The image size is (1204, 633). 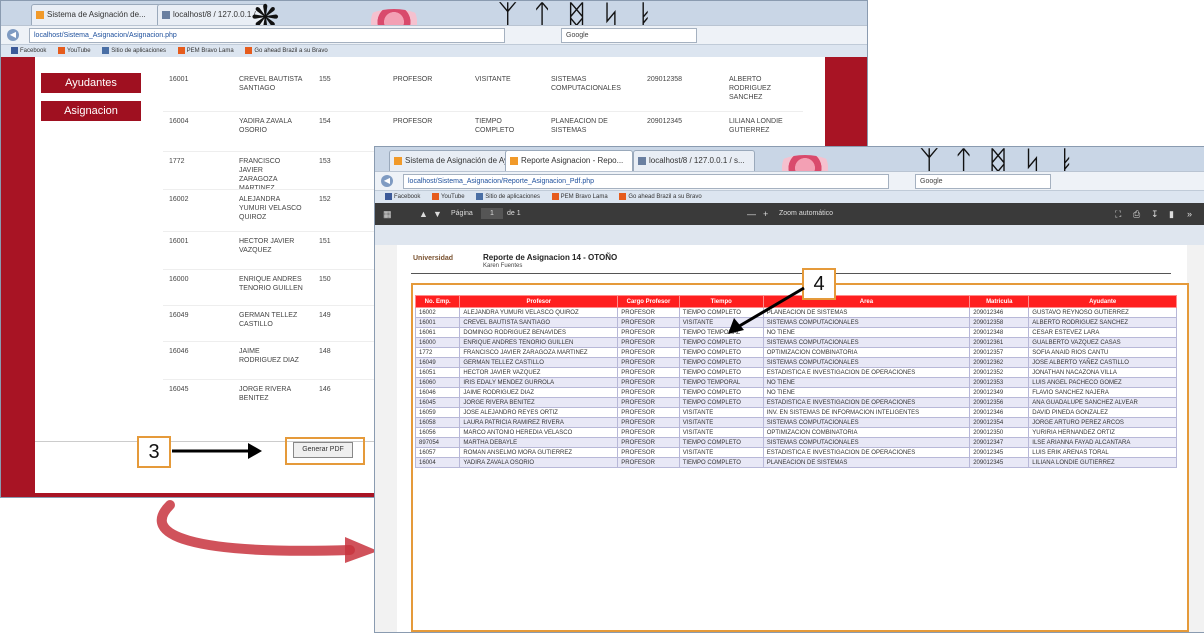 What do you see at coordinates (751, 214) in the screenshot?
I see `zoom-out-icon: —` at bounding box center [751, 214].